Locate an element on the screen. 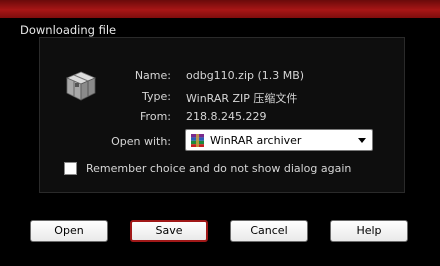 The height and width of the screenshot is (266, 440). file-source-value: 218.8.245.229 is located at coordinates (226, 116).